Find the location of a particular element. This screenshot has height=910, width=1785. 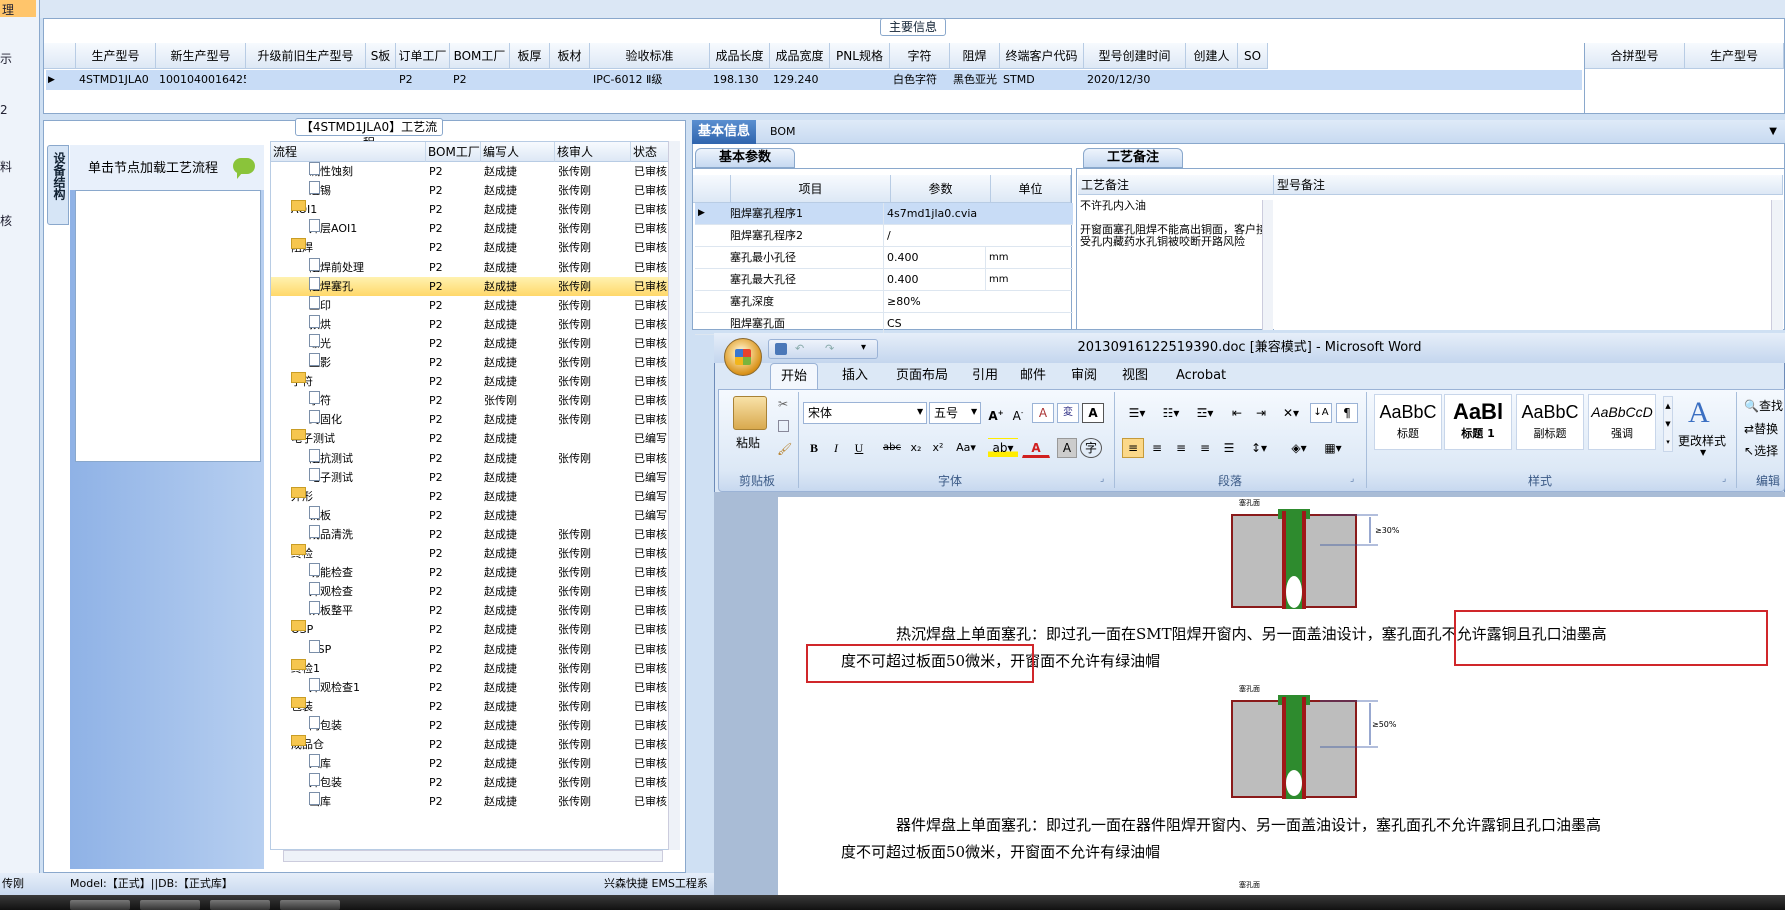

line-spacing-icon: ↕▾ is located at coordinates (1259, 448).